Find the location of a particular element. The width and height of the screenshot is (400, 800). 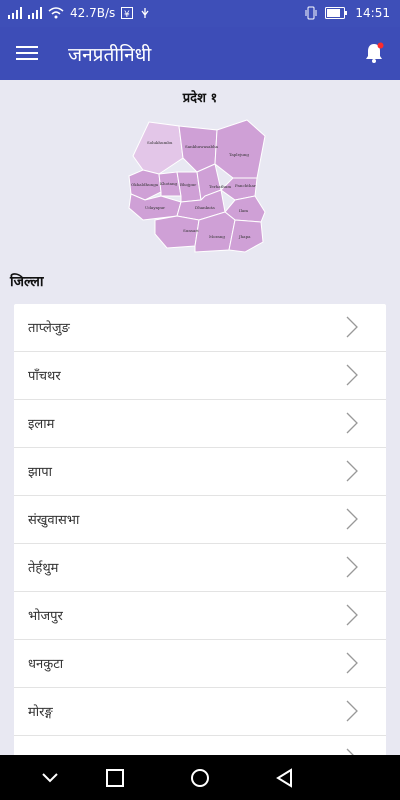

map-label: Panchthar is located at coordinates (245, 185).